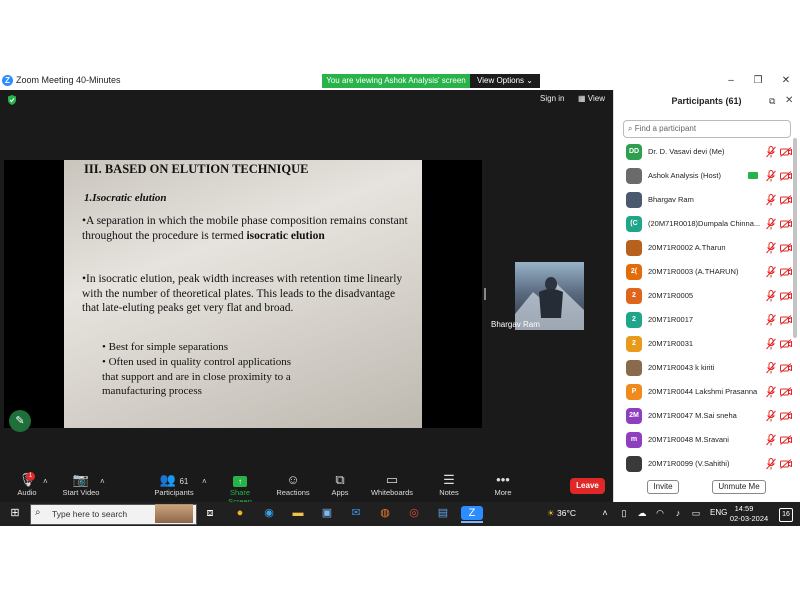  I want to click on tray-chevron-up-icon: ˄, so click(605, 513).